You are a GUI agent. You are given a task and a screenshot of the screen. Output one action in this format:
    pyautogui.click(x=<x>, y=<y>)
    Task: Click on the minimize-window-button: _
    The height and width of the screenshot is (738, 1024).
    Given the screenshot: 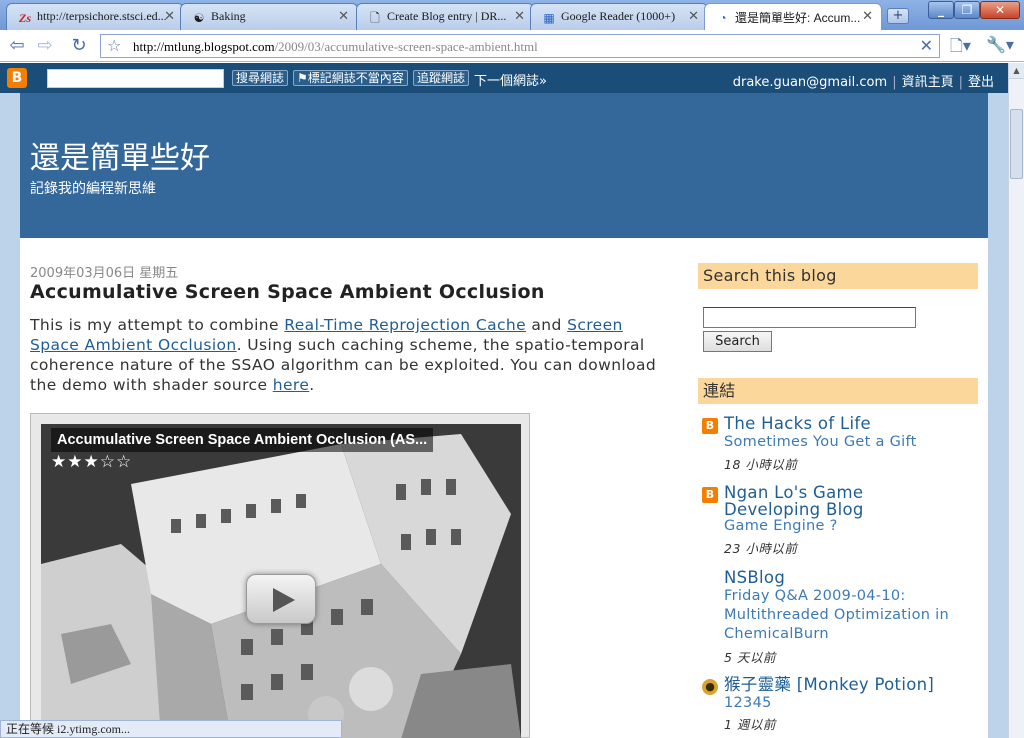 What is the action you would take?
    pyautogui.click(x=941, y=10)
    